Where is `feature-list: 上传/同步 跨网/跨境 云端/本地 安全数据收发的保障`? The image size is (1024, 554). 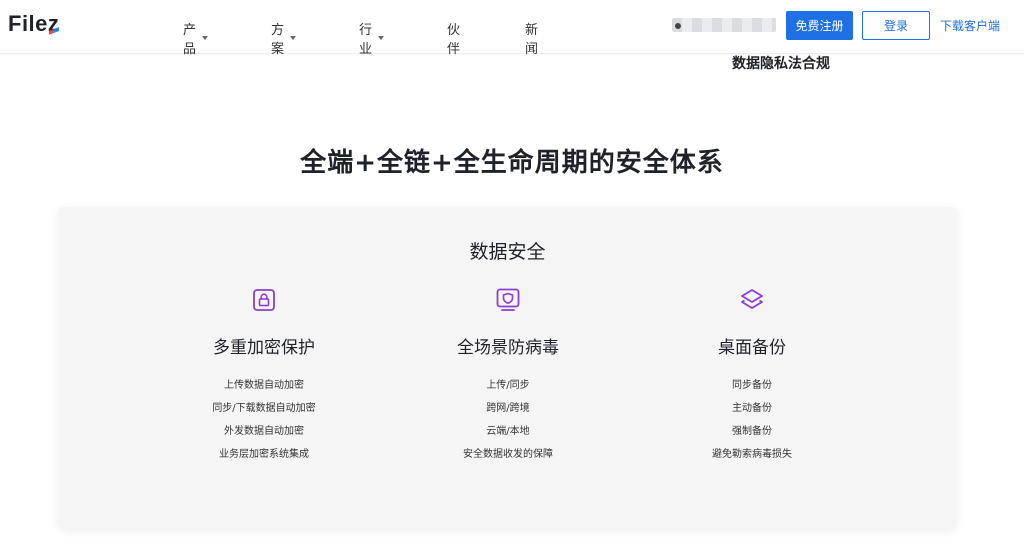
feature-list: 上传/同步 跨网/跨境 云端/本地 安全数据收发的保障 is located at coordinates (508, 420).